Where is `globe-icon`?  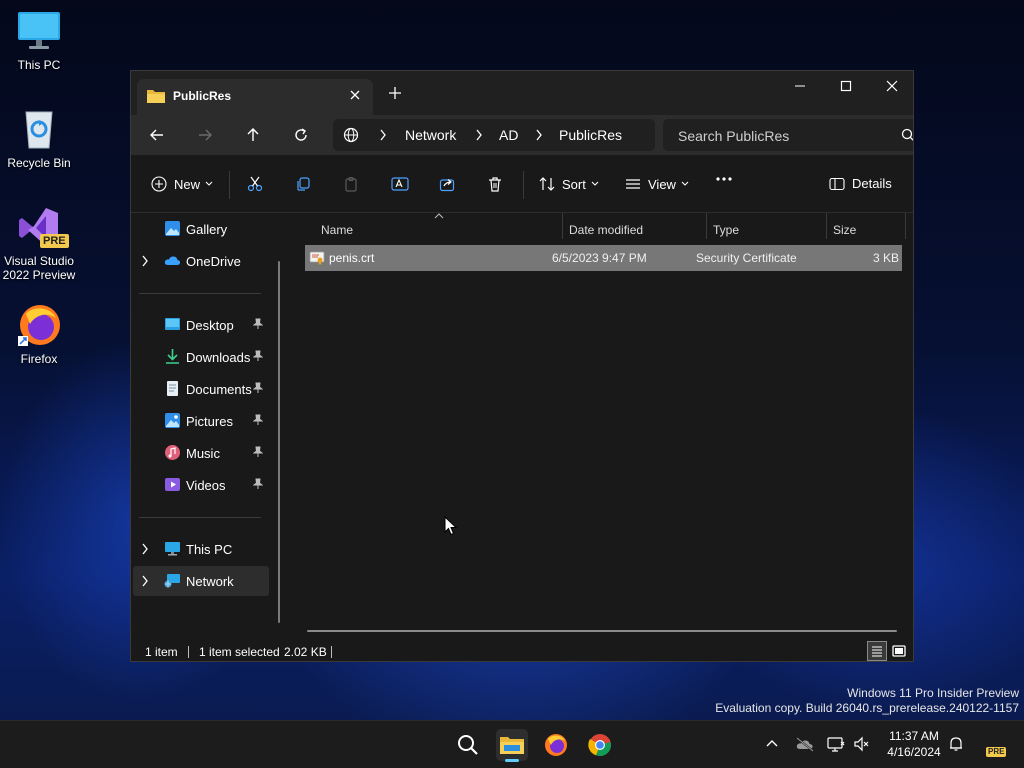
globe-icon is located at coordinates (351, 135).